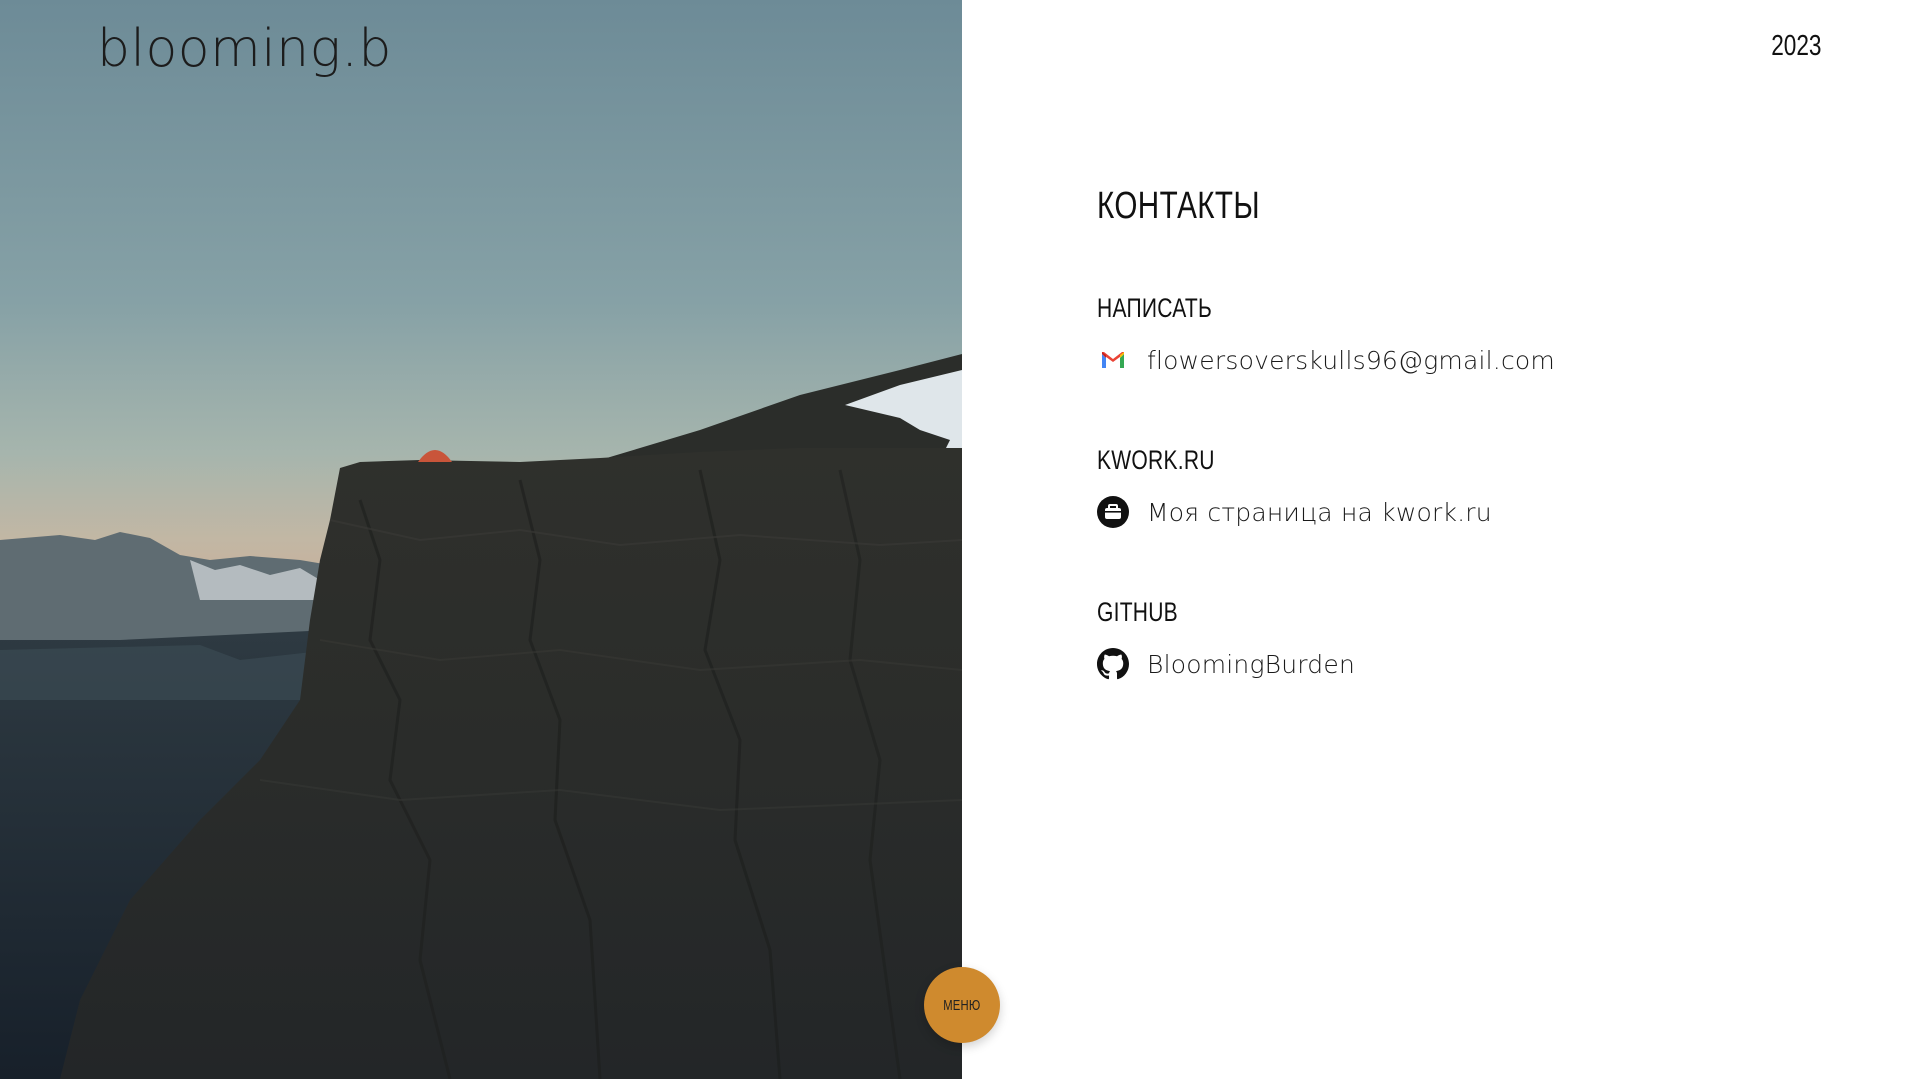  What do you see at coordinates (244, 49) in the screenshot?
I see `site-logo: blooming.b` at bounding box center [244, 49].